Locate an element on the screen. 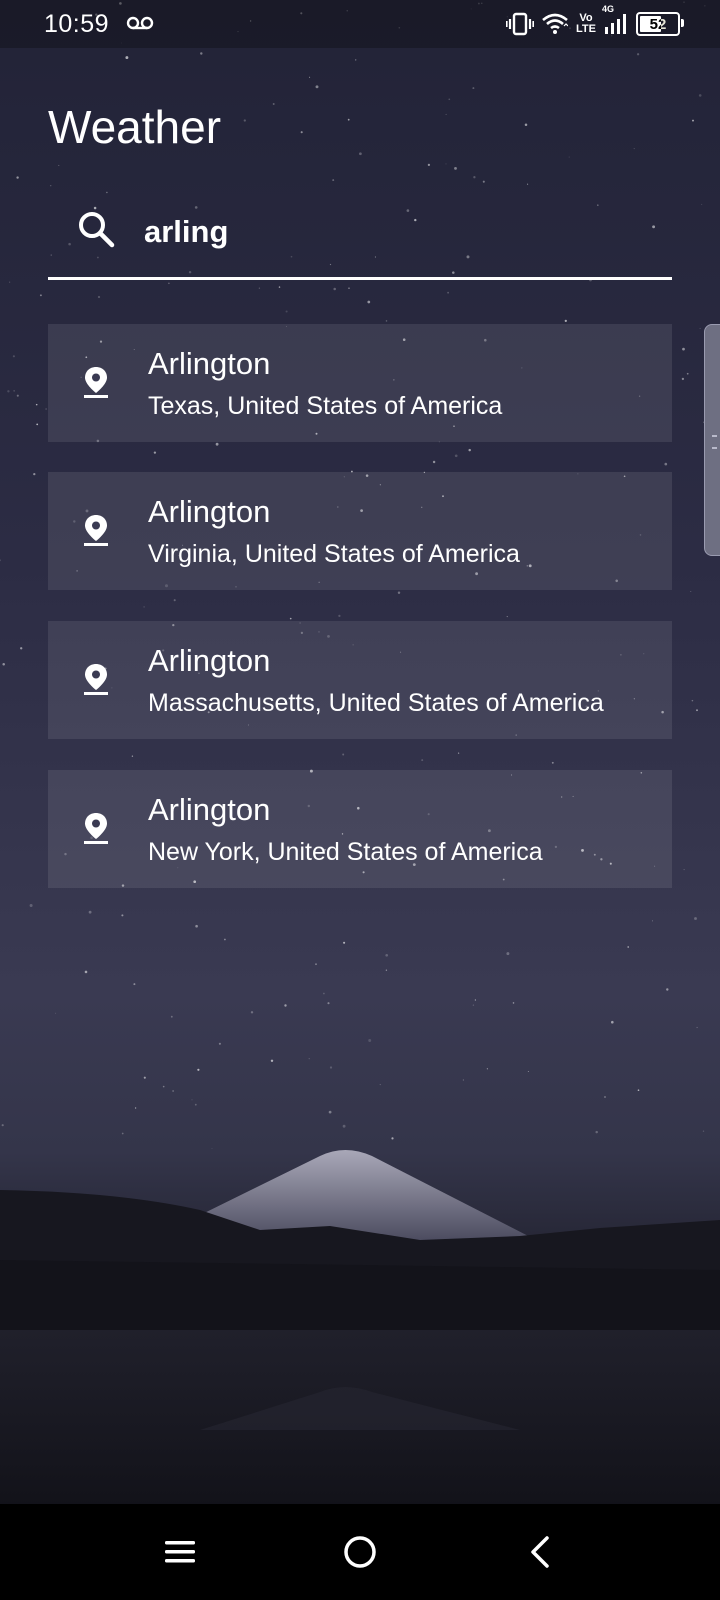  volte-indicator: Vo LTE is located at coordinates (586, 24).